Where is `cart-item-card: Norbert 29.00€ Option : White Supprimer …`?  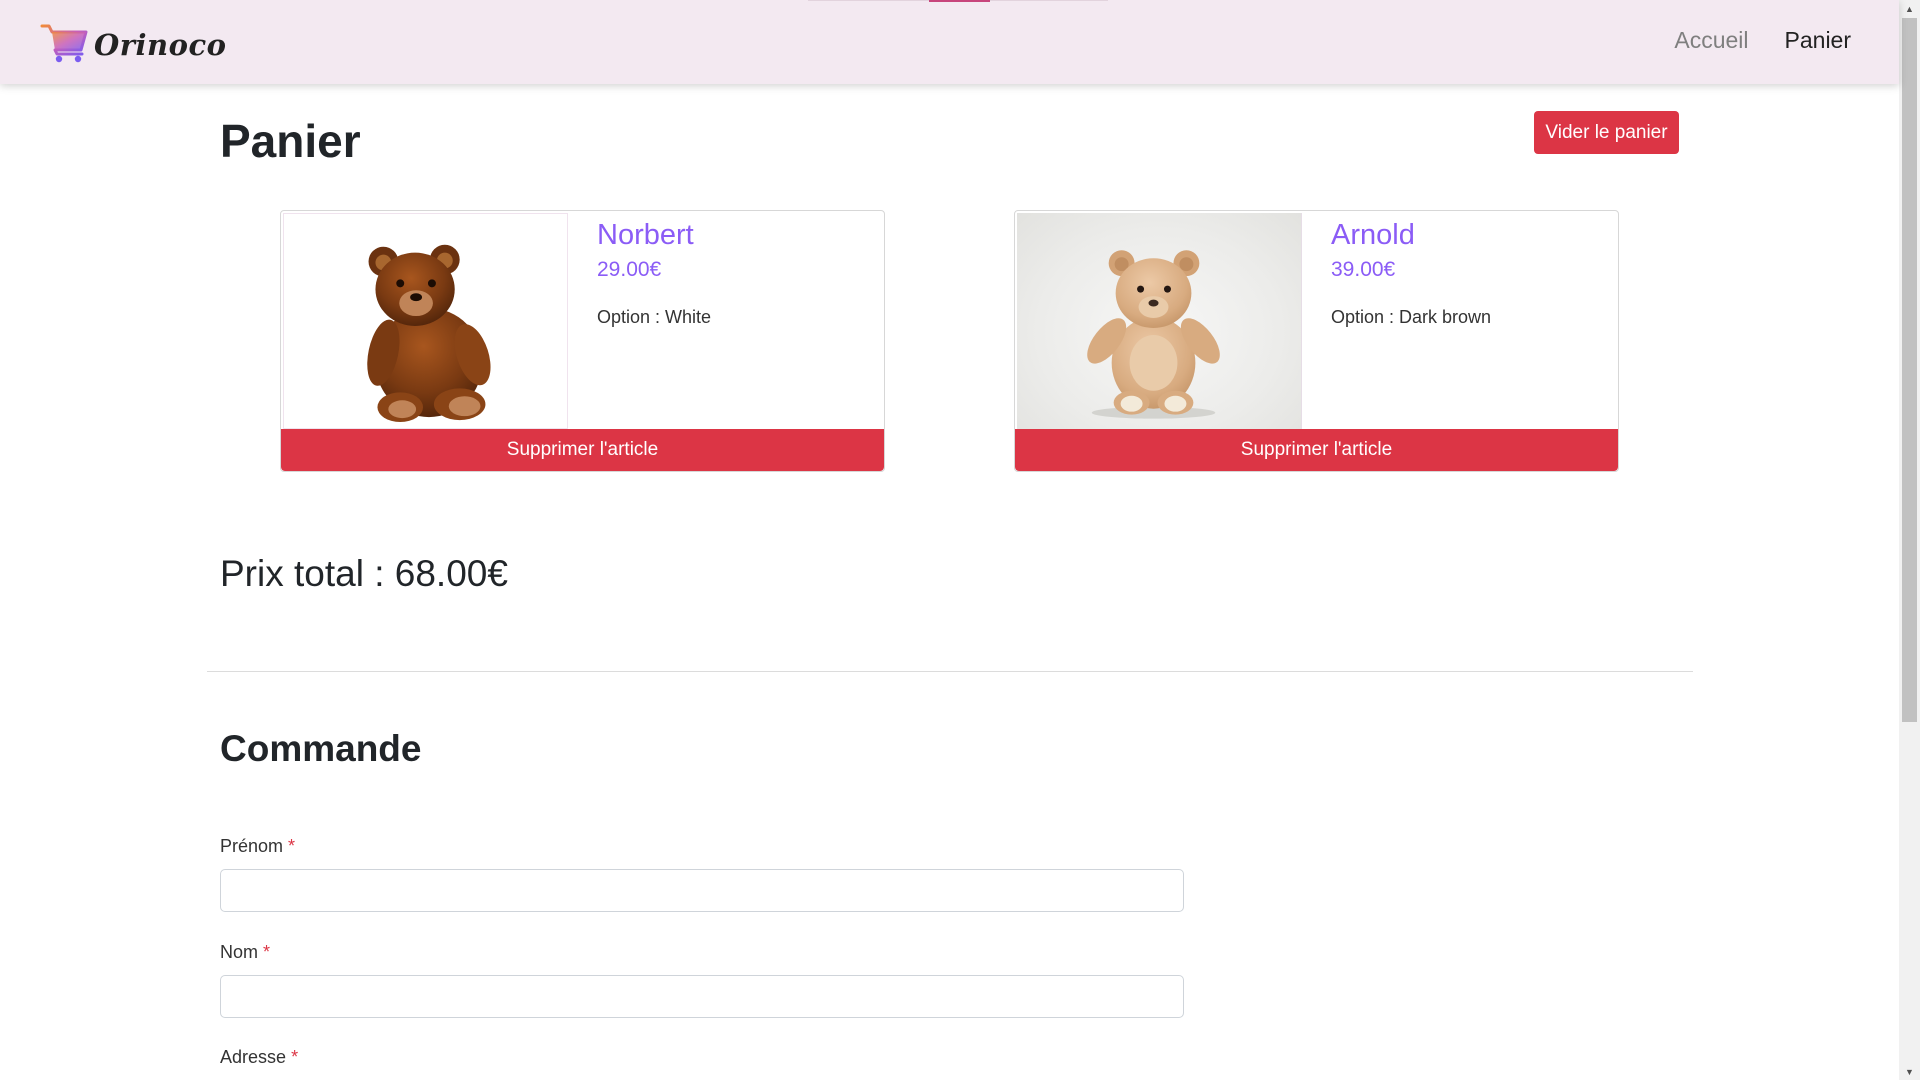 cart-item-card: Norbert 29.00€ Option : White Supprimer … is located at coordinates (582, 341).